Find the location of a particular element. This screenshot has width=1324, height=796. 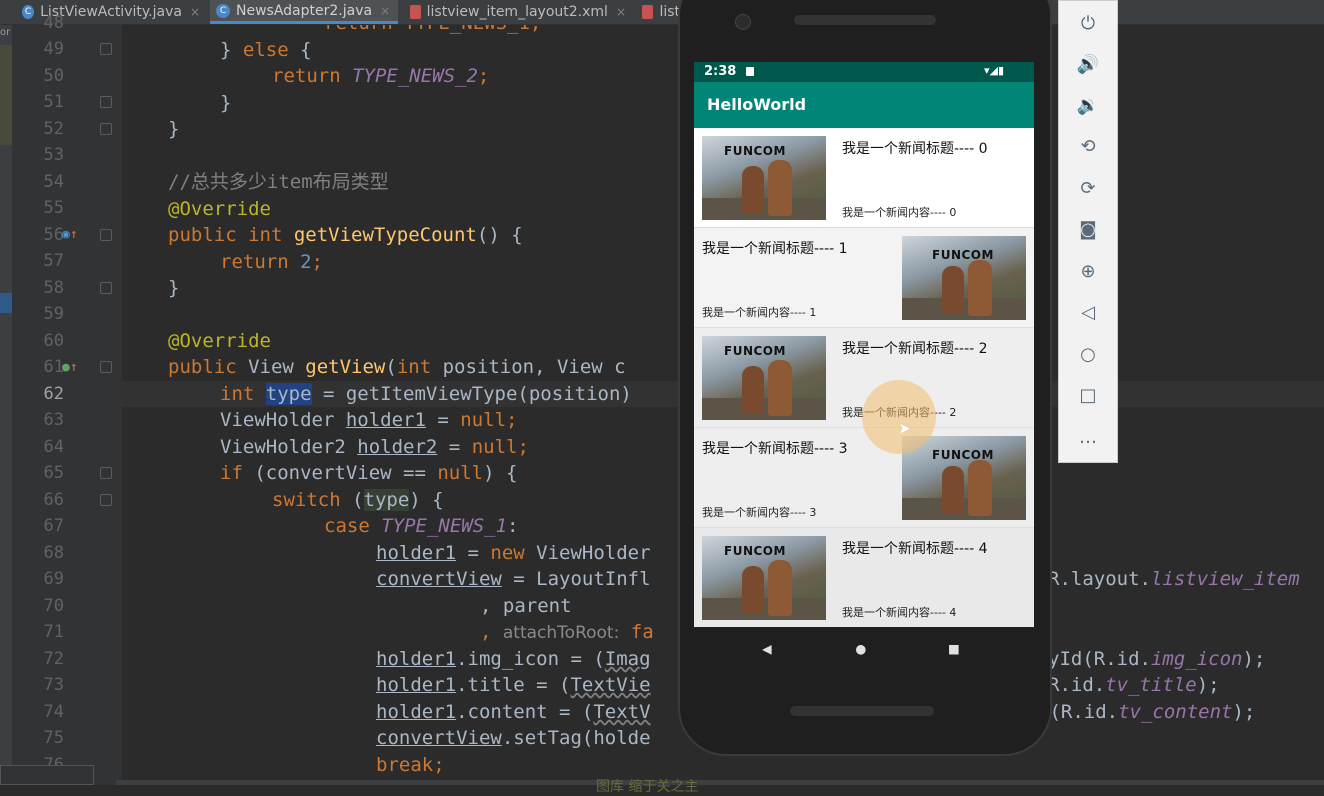

tab-listview-item-layout2: listview_item_layout2.xml × is located at coordinates (518, 12).